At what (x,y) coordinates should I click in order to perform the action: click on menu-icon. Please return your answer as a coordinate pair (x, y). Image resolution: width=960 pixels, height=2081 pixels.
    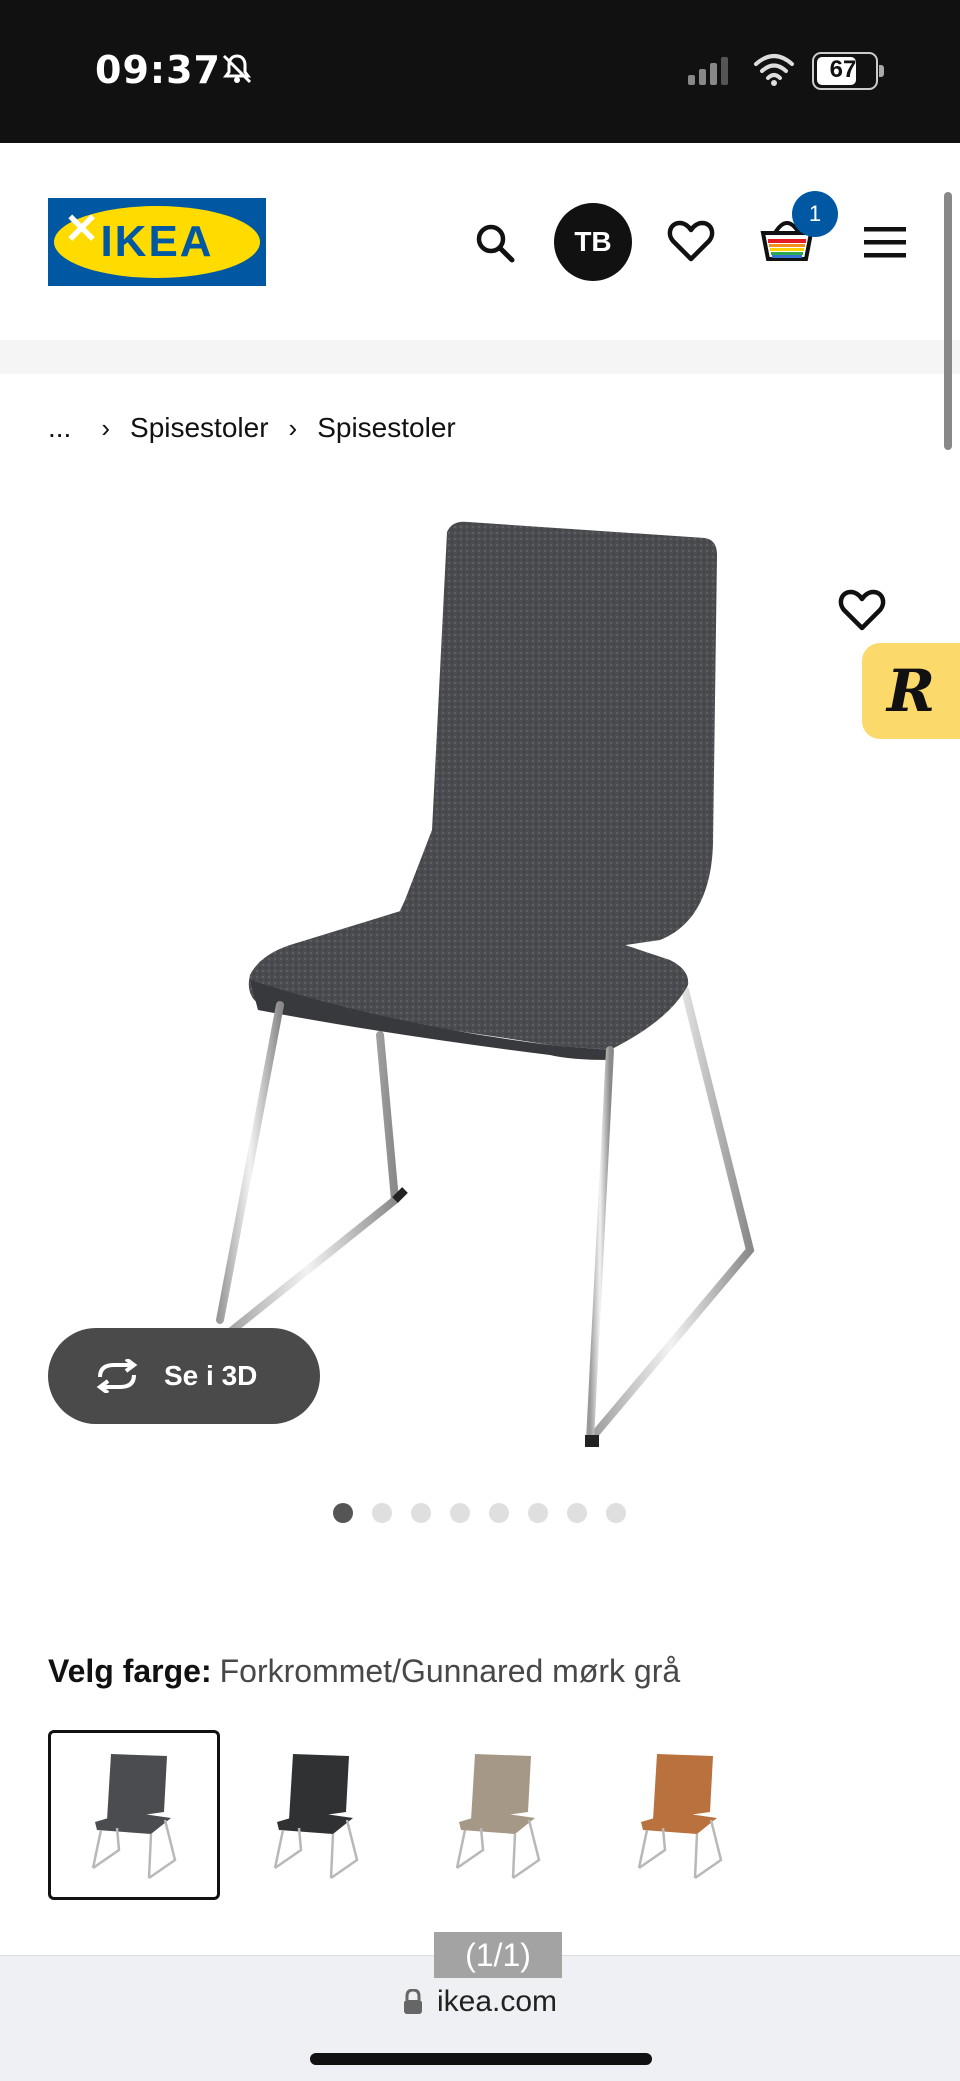
    Looking at the image, I should click on (885, 244).